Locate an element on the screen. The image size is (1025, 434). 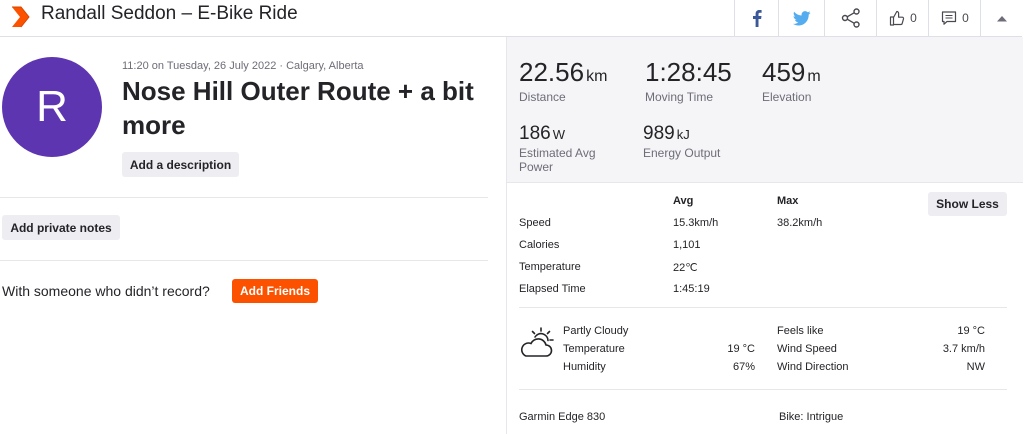
detail-row-max: 38.2km/h is located at coordinates (800, 223).